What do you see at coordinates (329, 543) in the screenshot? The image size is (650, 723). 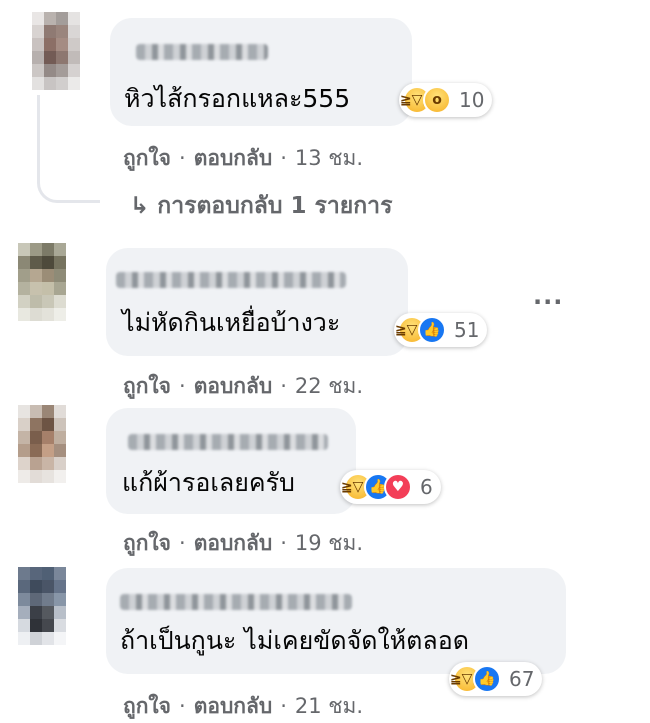 I see `comment-time: 19 ชม.` at bounding box center [329, 543].